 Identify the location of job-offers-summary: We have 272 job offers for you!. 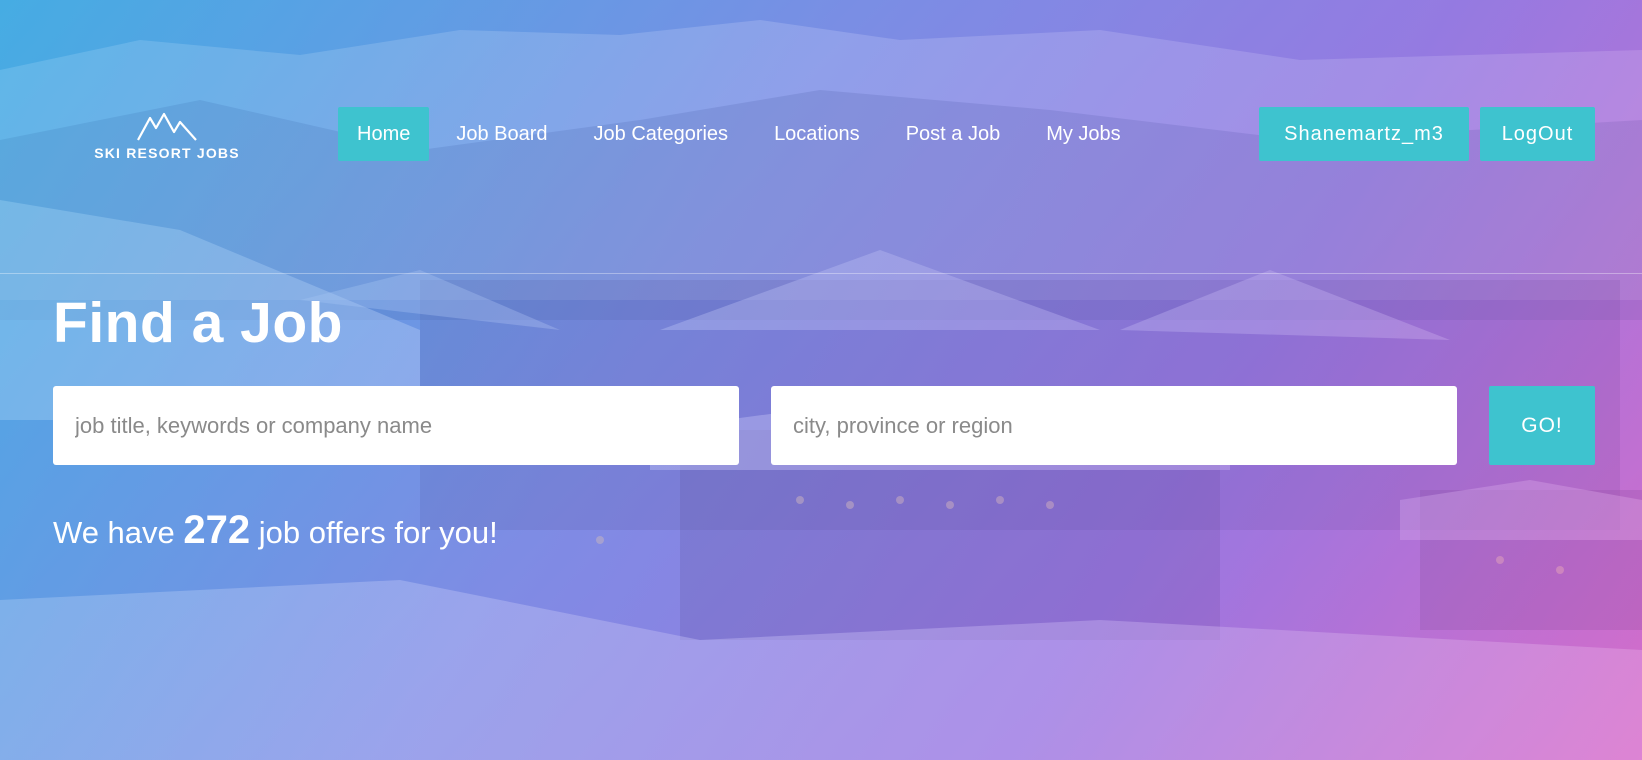
(275, 530).